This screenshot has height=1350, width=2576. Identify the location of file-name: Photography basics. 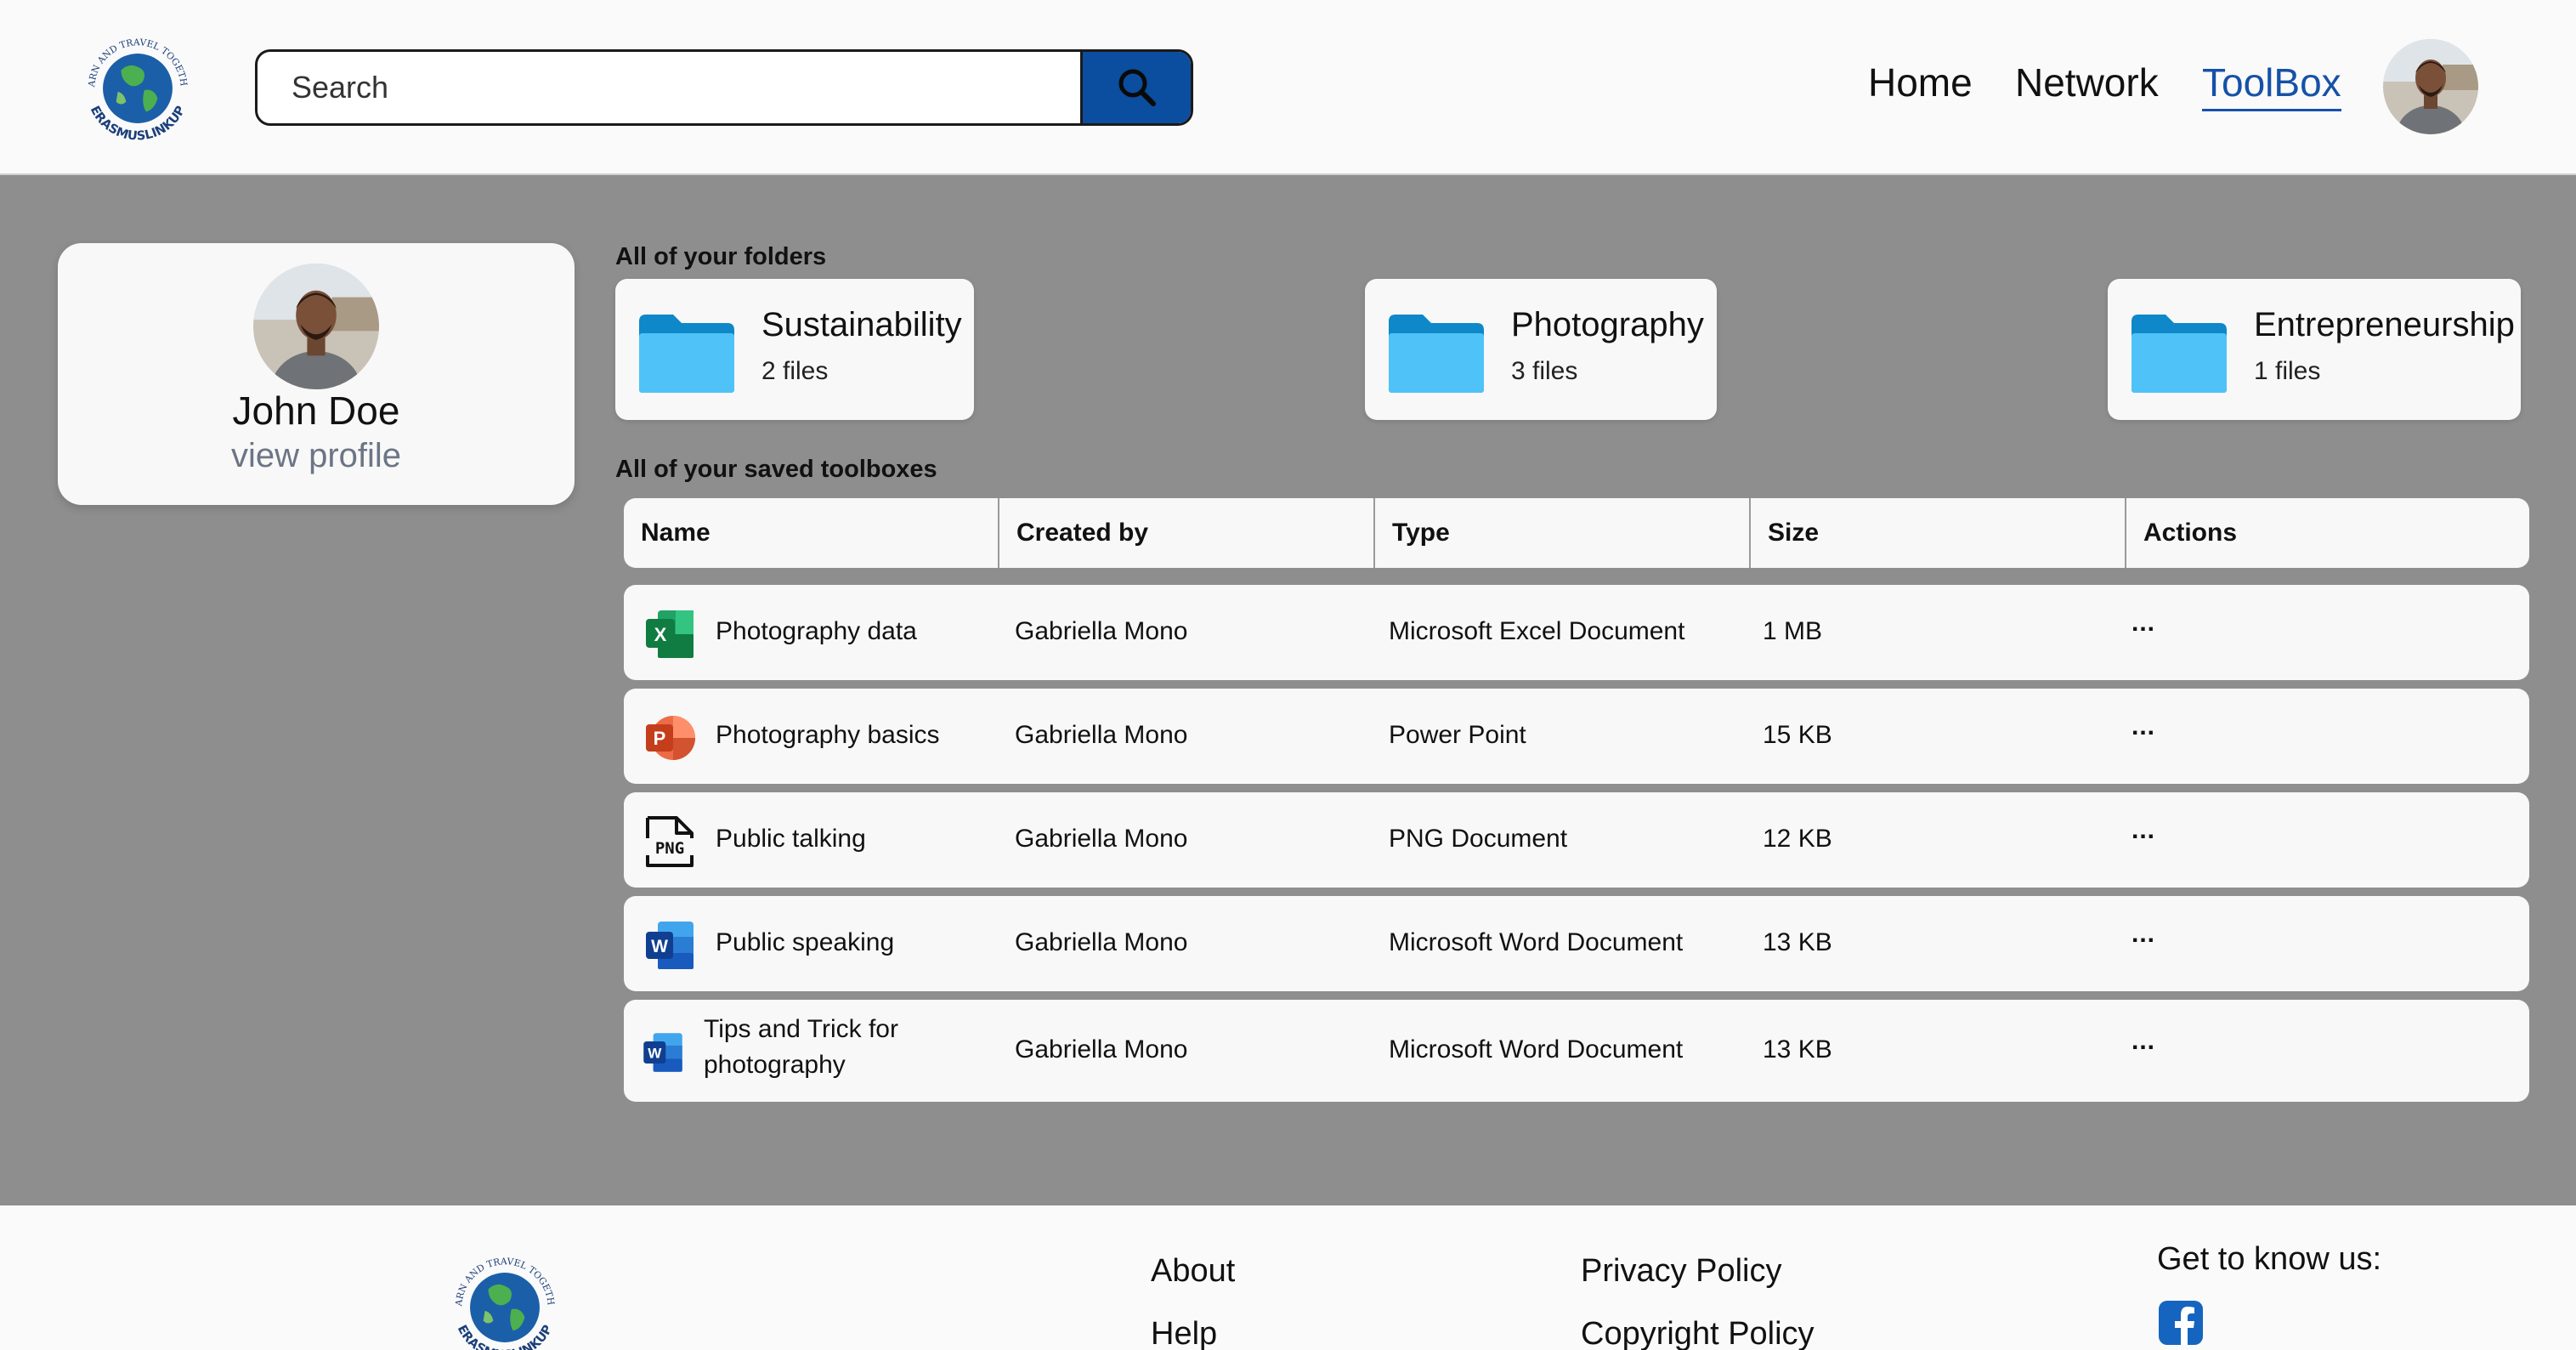
(828, 735).